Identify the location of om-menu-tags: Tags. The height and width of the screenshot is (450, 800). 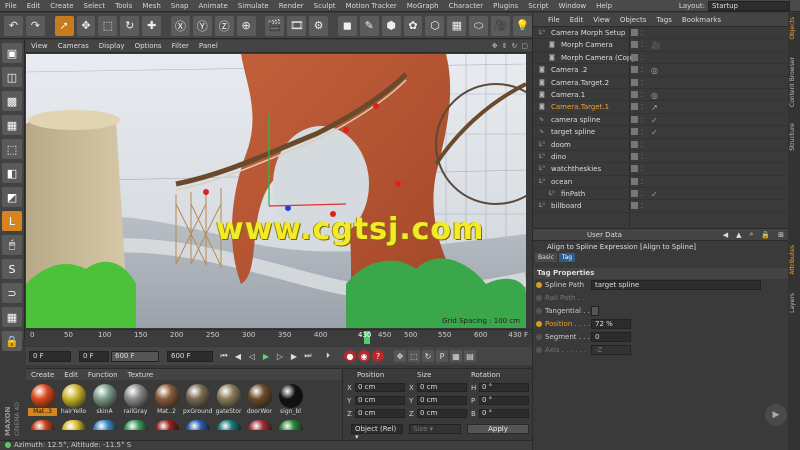
(664, 20).